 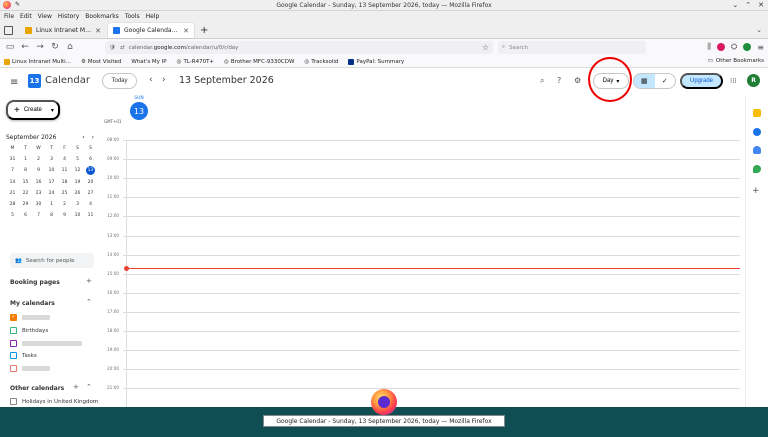 What do you see at coordinates (40, 47) in the screenshot?
I see `forward-icon: →` at bounding box center [40, 47].